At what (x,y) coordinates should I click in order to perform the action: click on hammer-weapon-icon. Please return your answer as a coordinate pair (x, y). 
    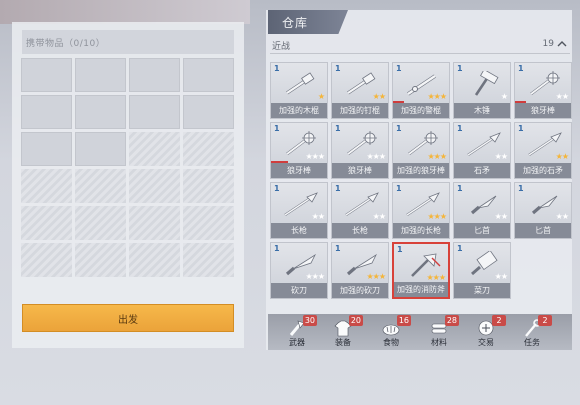
    Looking at the image, I should click on (486, 83).